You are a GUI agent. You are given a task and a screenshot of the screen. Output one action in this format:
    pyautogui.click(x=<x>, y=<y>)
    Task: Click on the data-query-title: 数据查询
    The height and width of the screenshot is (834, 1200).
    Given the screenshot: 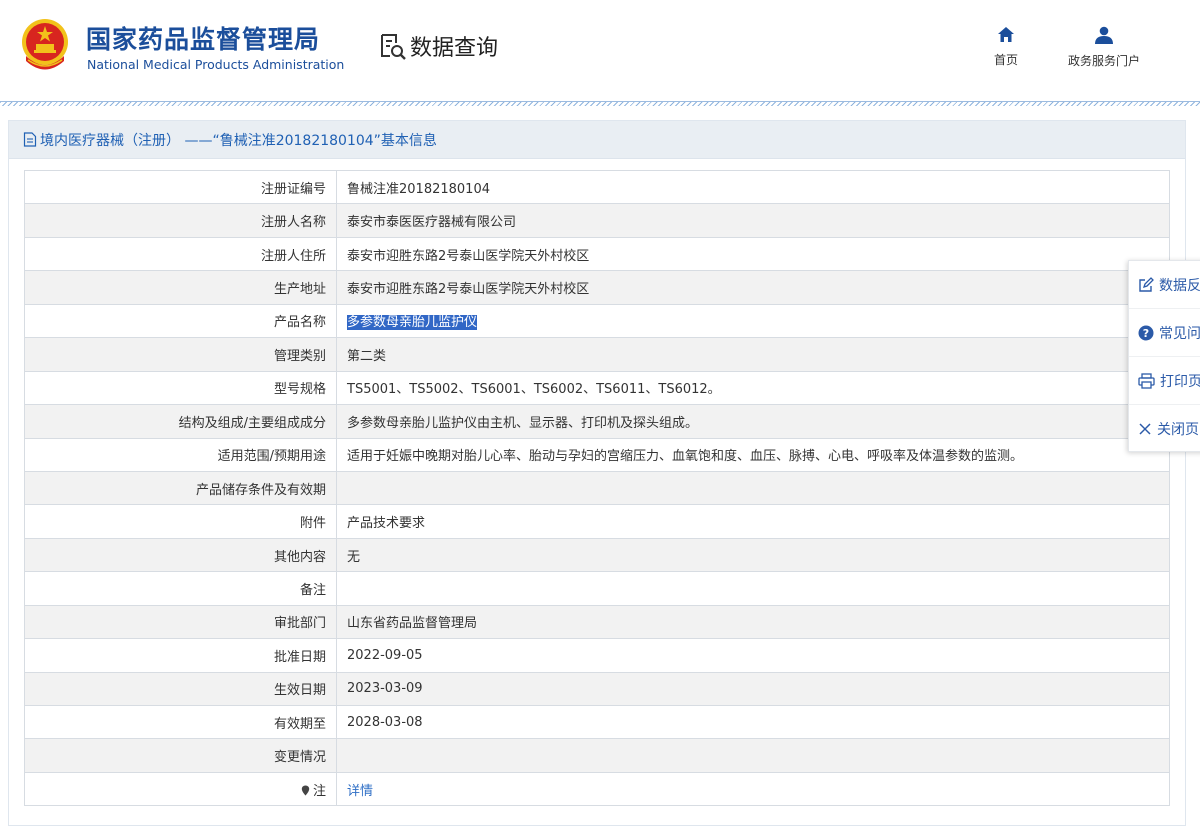 What is the action you would take?
    pyautogui.click(x=438, y=46)
    